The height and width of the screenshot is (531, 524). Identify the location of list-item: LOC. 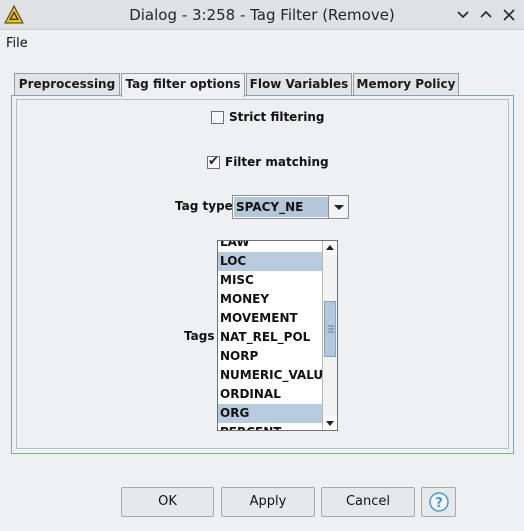
(270, 261).